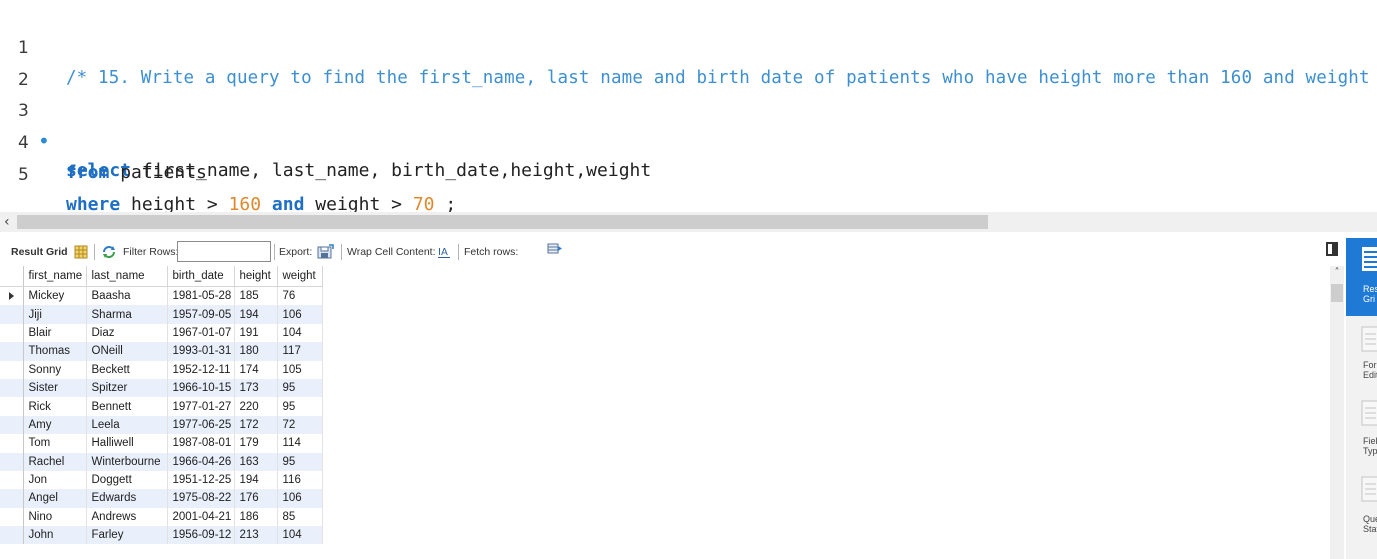  I want to click on table-row: Jon Doggett 1951-12-25 194 116, so click(161, 480).